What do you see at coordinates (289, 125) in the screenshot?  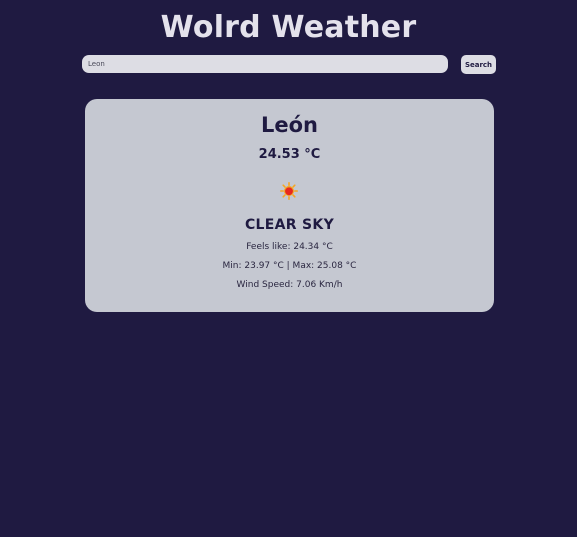 I see `city-name: León` at bounding box center [289, 125].